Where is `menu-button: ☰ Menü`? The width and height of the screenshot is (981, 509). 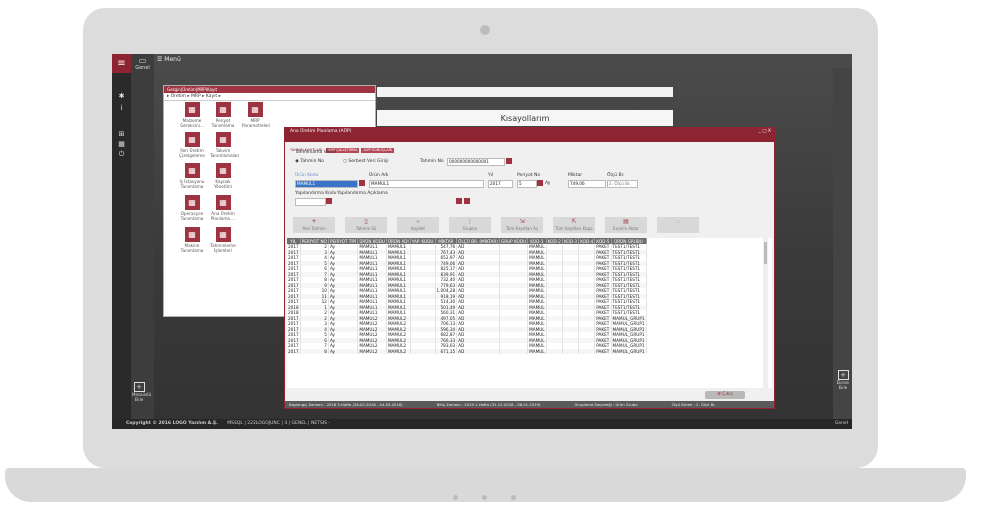 menu-button: ☰ Menü is located at coordinates (169, 59).